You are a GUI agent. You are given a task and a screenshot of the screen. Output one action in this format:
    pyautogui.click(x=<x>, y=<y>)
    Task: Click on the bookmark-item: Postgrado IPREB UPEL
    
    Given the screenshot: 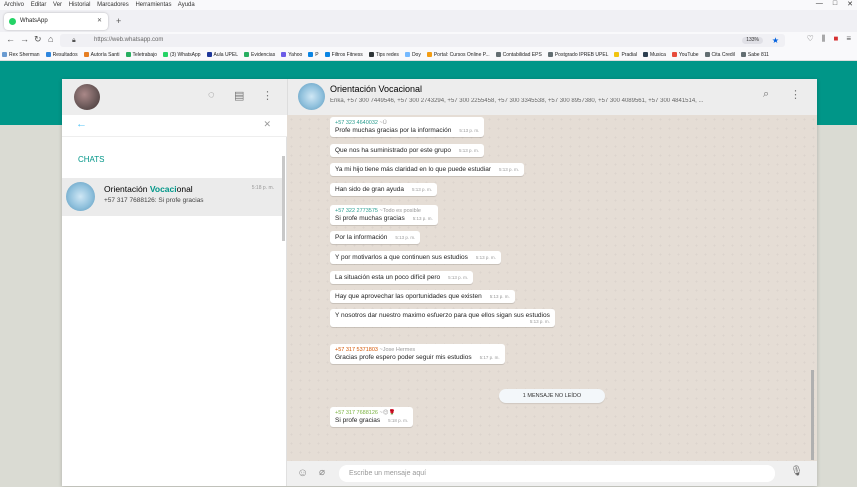 What is the action you would take?
    pyautogui.click(x=577, y=55)
    